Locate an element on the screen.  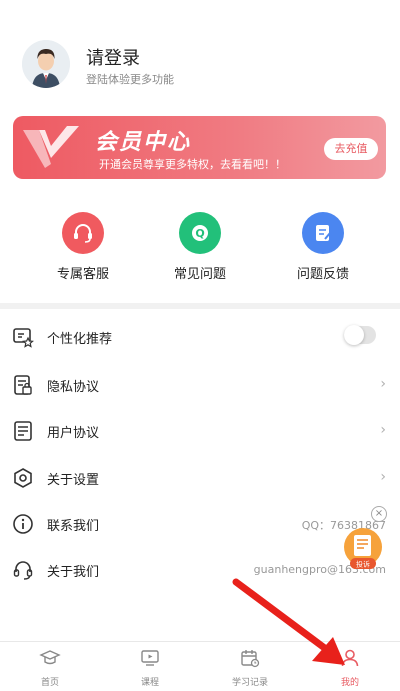
settings-row-contact: 联系我们 QQ：76381867 is located at coordinates (200, 524).